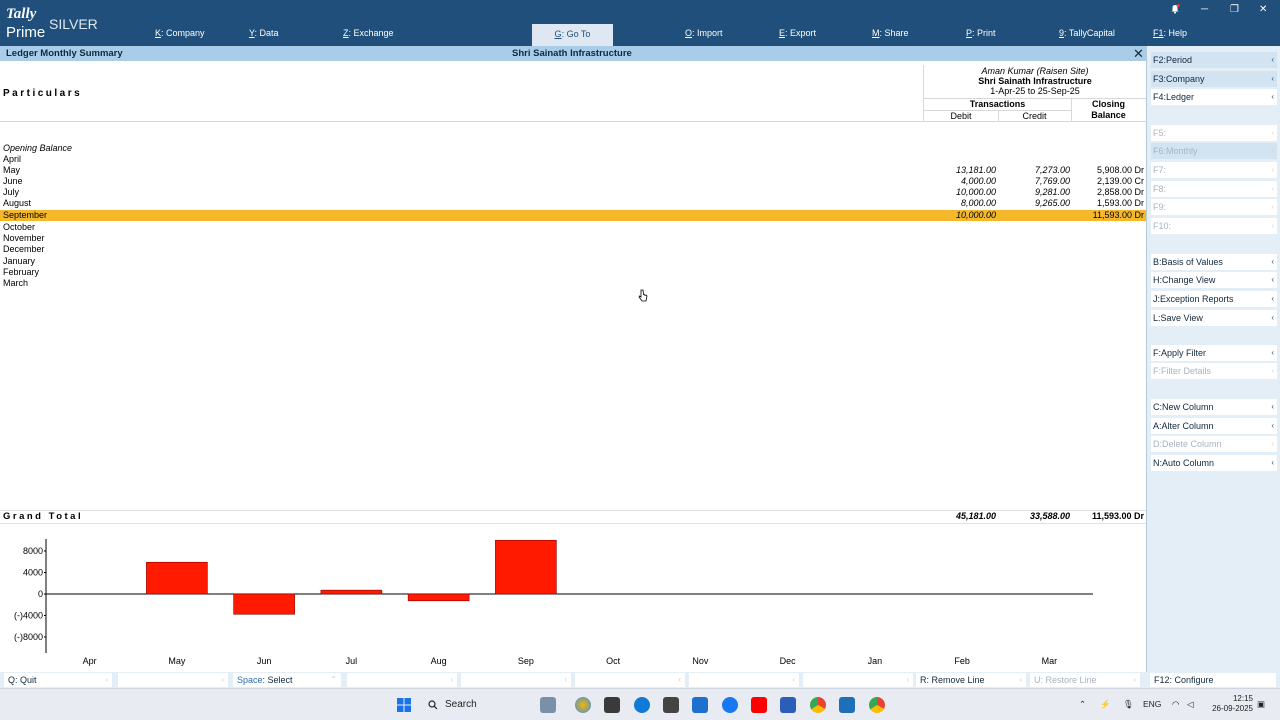 This screenshot has width=1280, height=720. What do you see at coordinates (180, 33) in the screenshot?
I see `menu-company: K: Company` at bounding box center [180, 33].